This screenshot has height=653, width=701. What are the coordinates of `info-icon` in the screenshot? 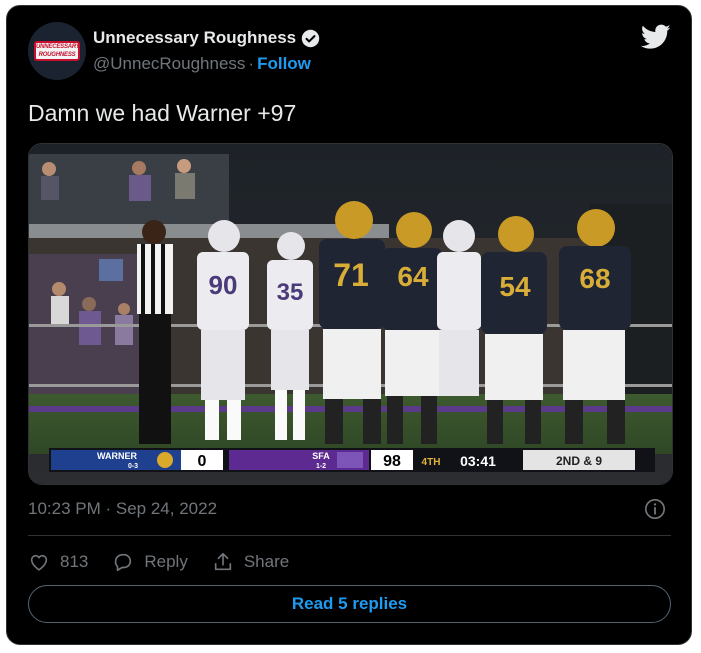 It's located at (655, 509).